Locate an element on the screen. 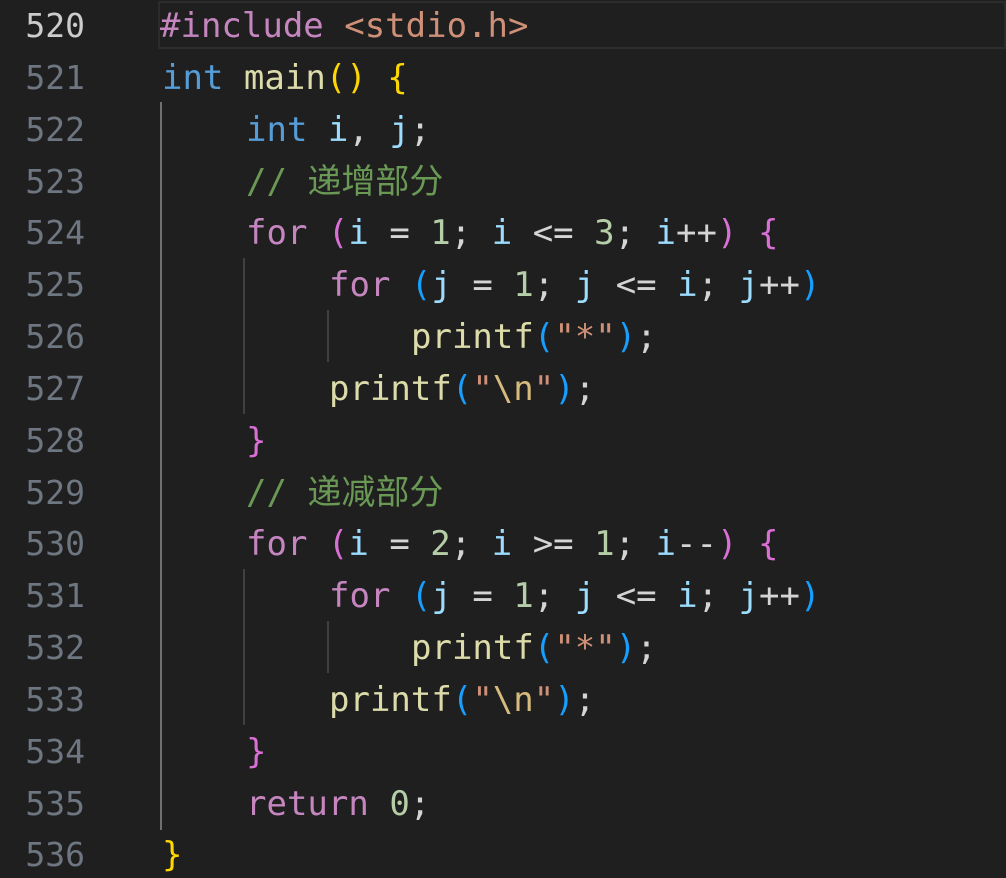  code-line: 532 printf("*"); is located at coordinates (503, 648).